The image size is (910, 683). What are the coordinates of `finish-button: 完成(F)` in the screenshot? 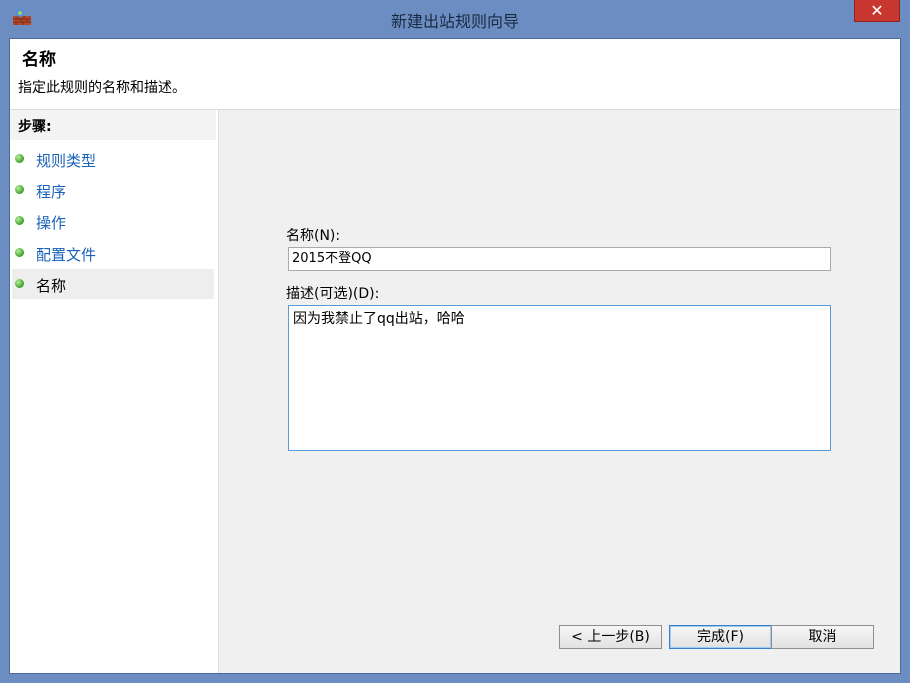 It's located at (720, 637).